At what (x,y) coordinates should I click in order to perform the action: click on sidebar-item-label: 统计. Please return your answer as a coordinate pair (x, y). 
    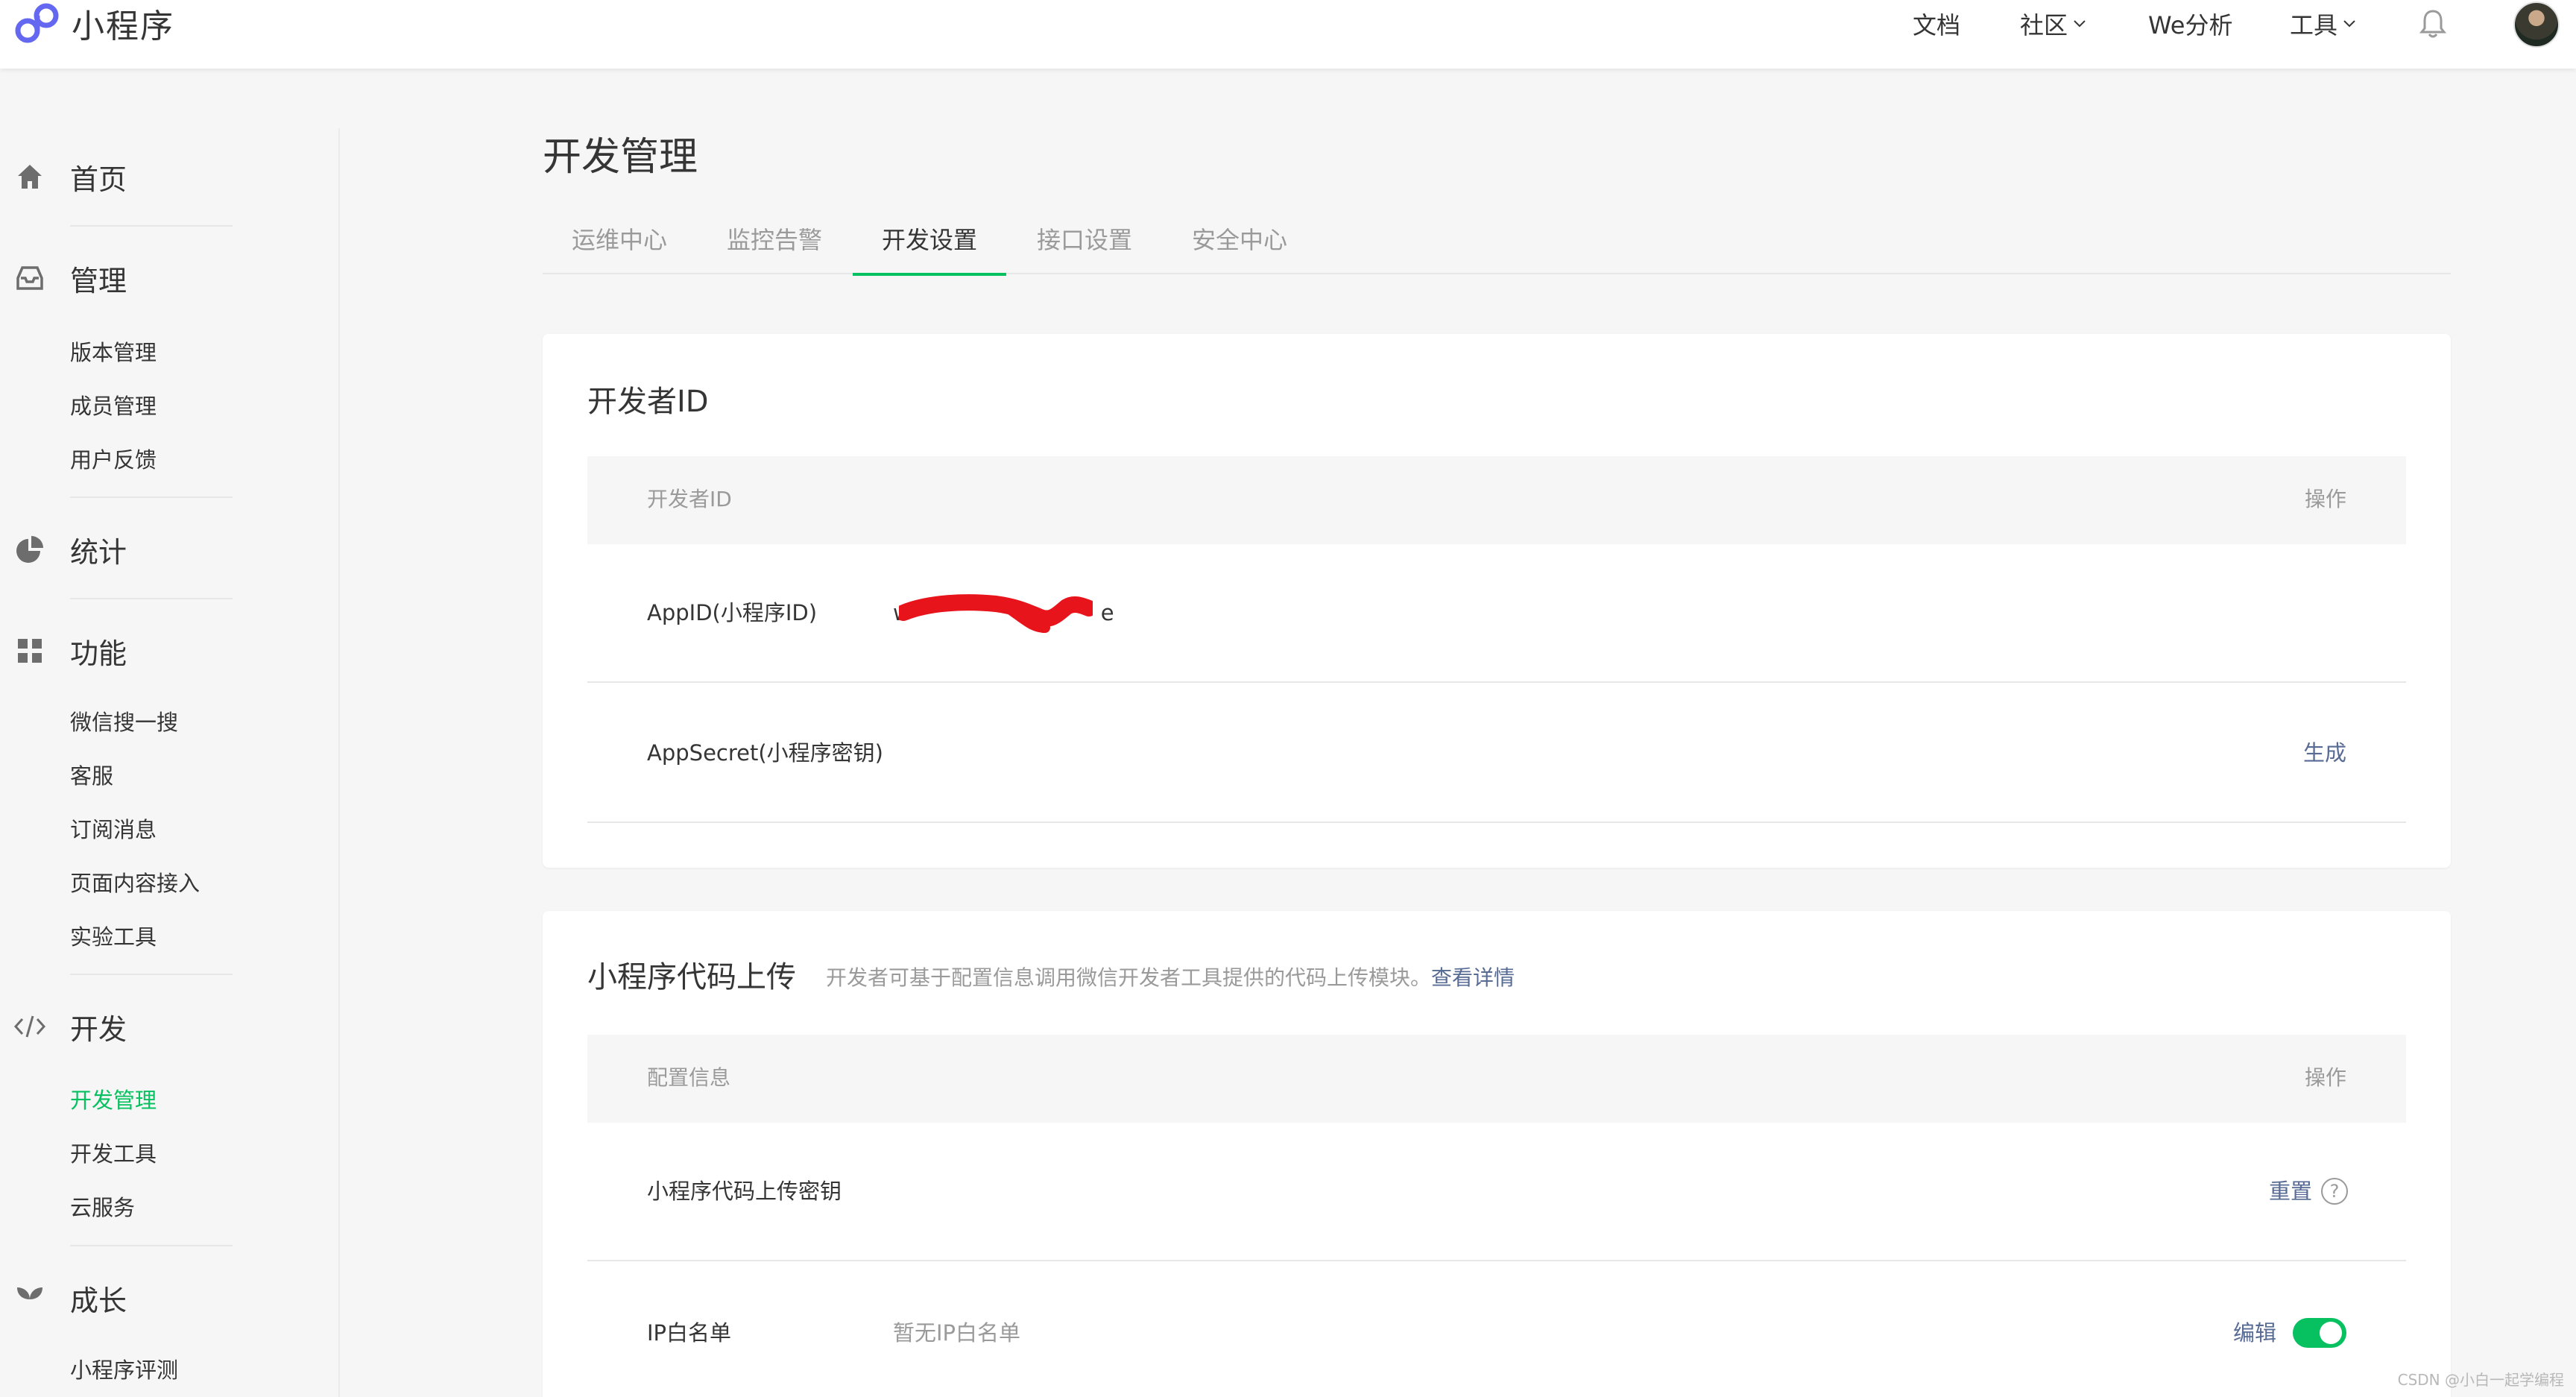
    Looking at the image, I should click on (98, 552).